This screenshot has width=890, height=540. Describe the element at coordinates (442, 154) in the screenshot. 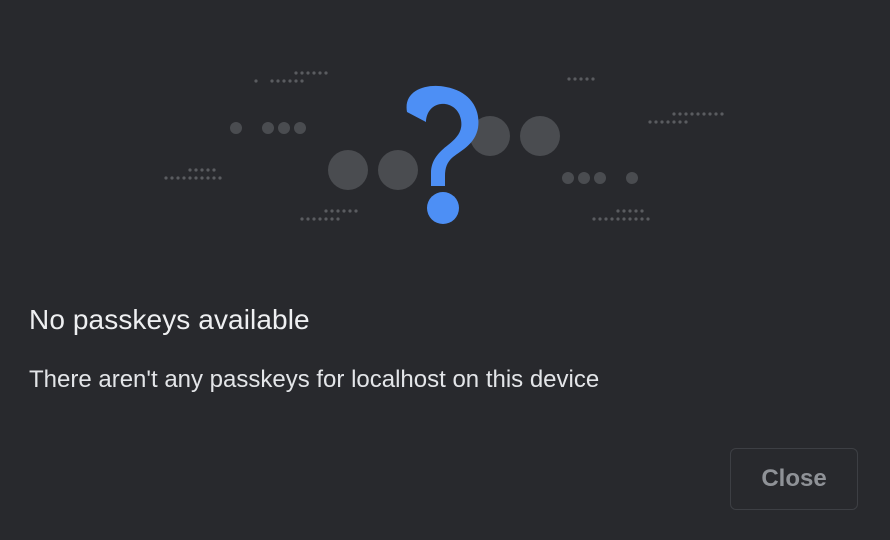

I see `question-mark-icon` at that location.